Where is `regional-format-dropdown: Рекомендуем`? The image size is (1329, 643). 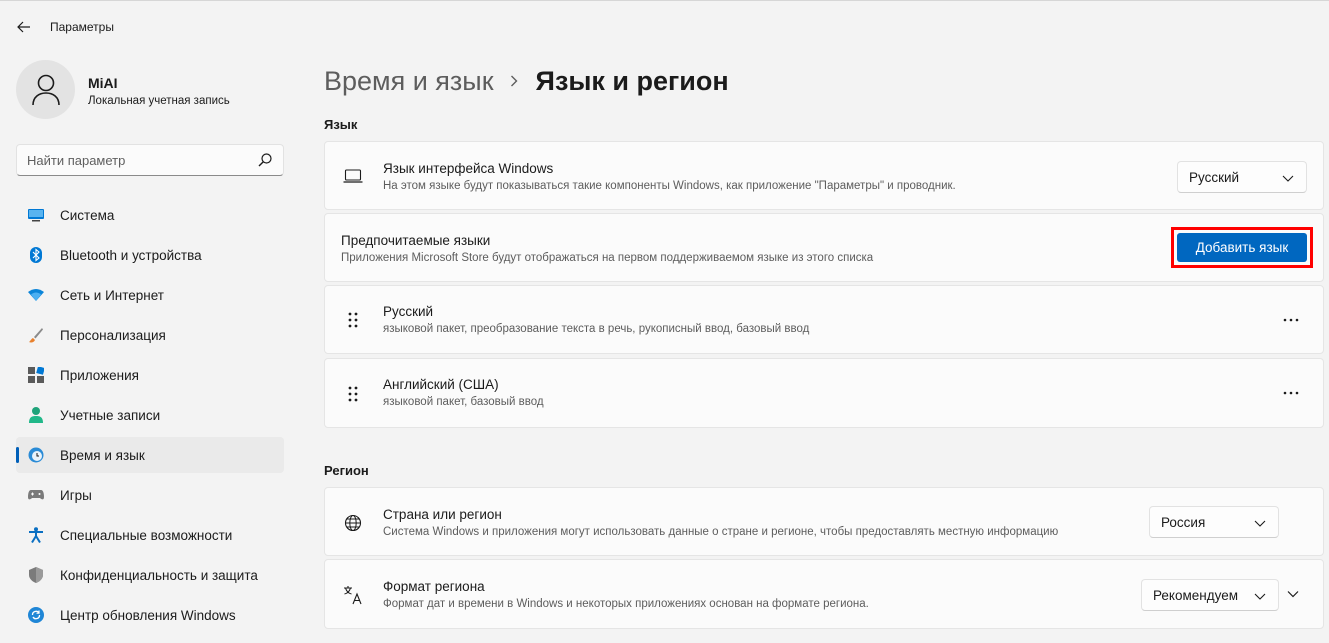 regional-format-dropdown: Рекомендуем is located at coordinates (1210, 595).